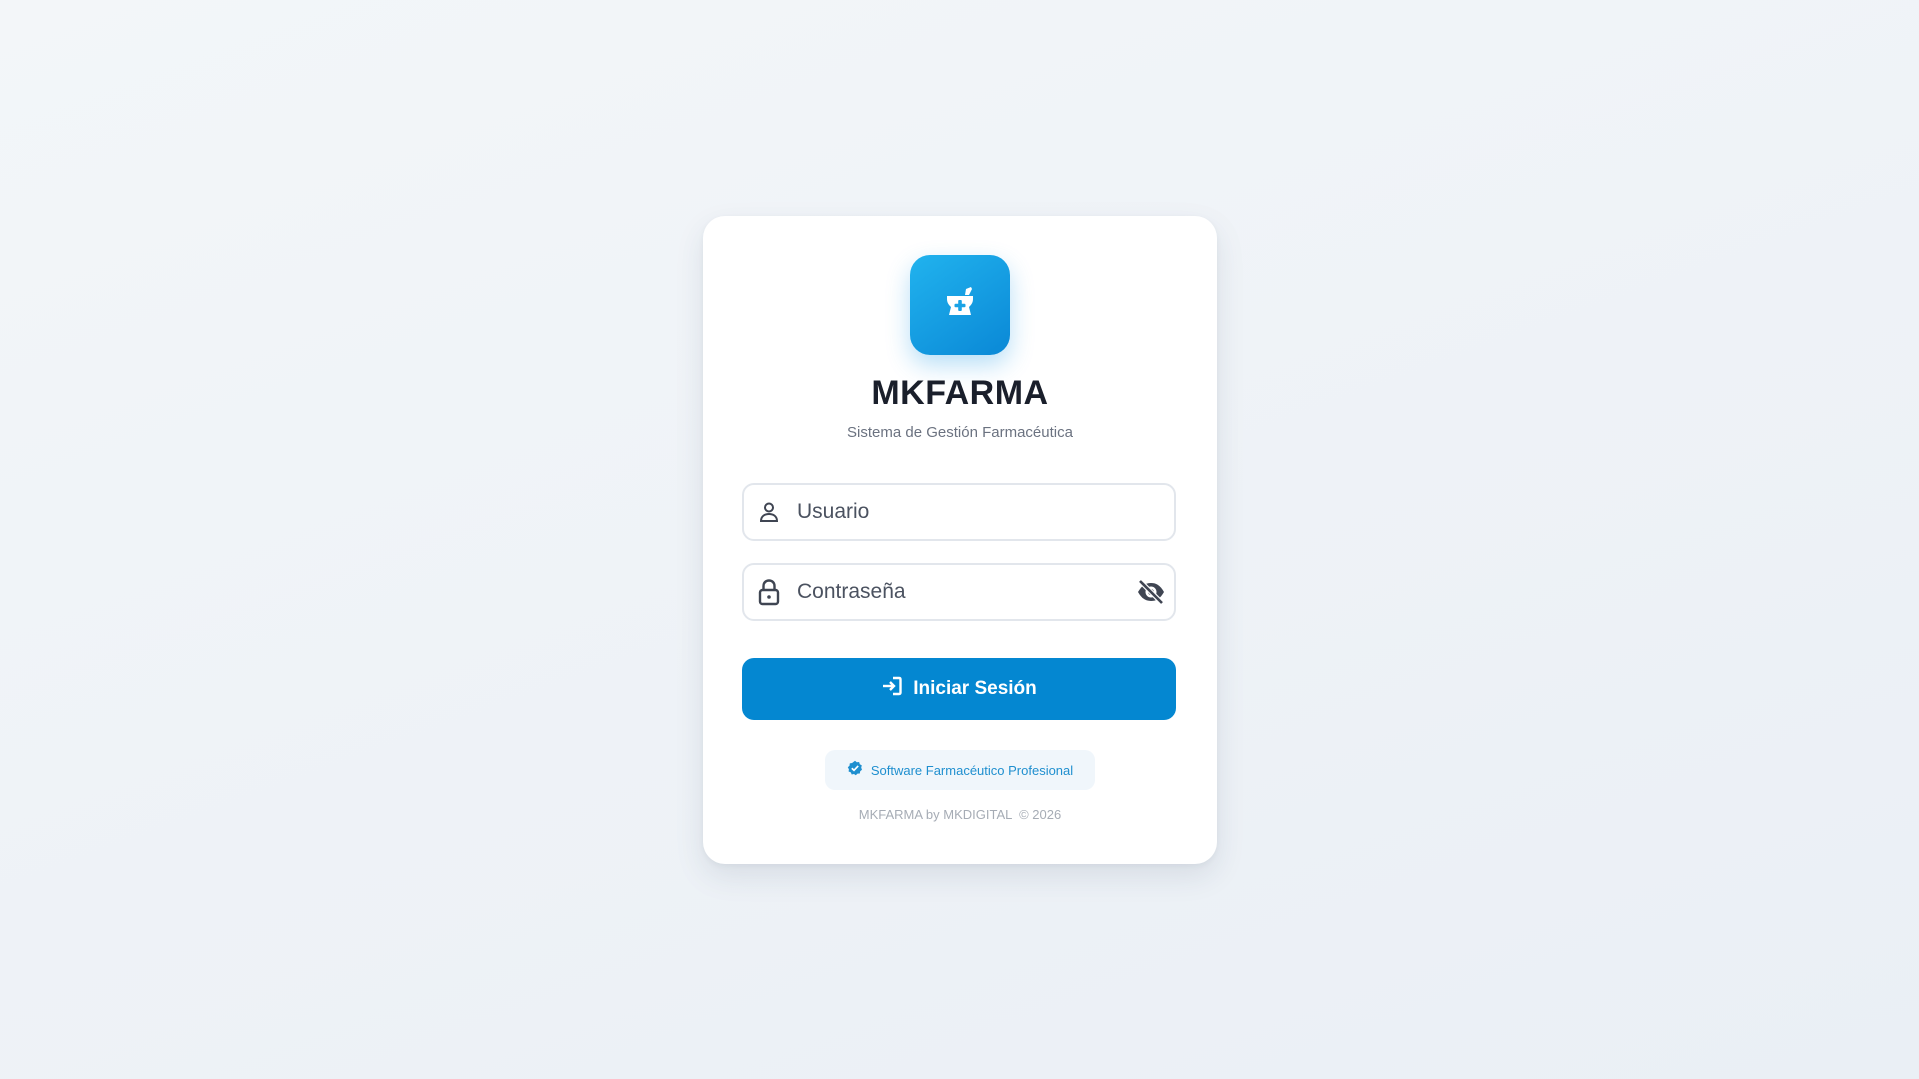  I want to click on professional-badge: Software Farmacéutico Profesional, so click(960, 770).